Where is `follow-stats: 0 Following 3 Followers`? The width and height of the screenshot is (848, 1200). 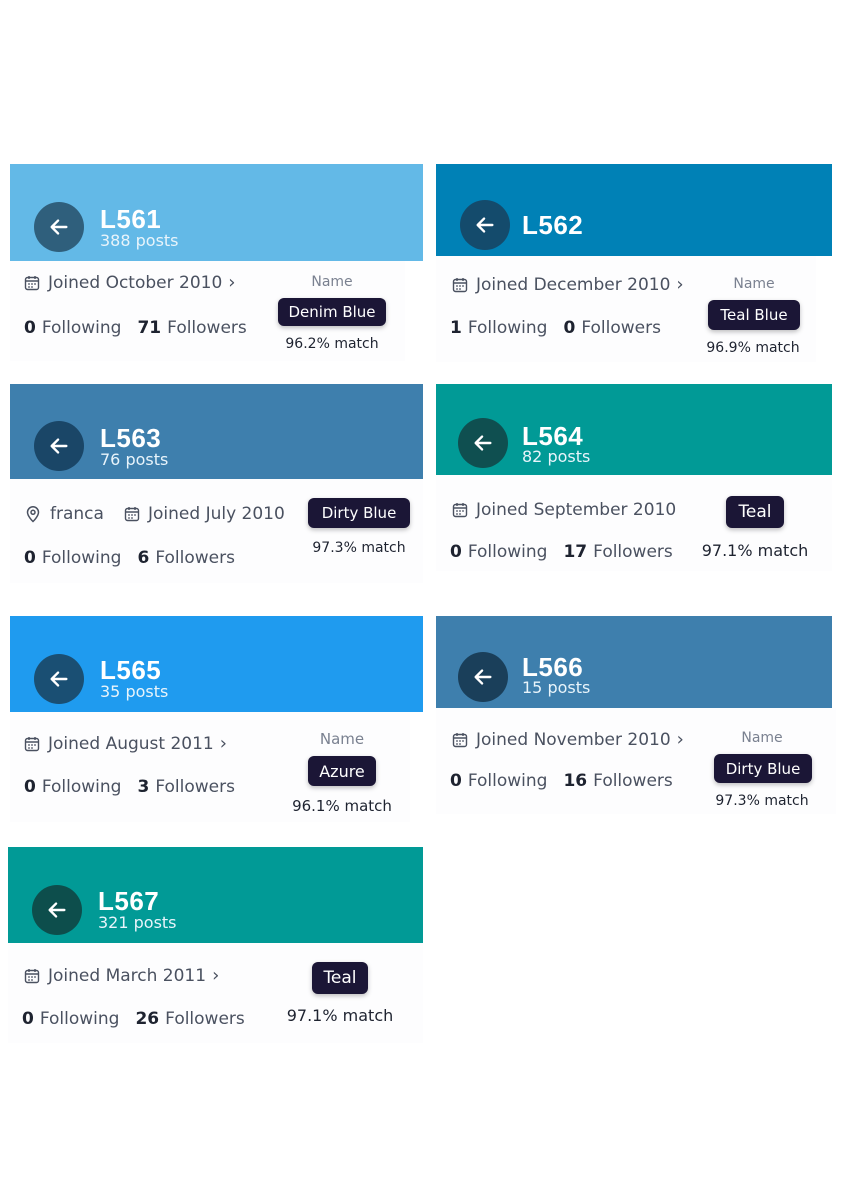 follow-stats: 0 Following 3 Followers is located at coordinates (129, 787).